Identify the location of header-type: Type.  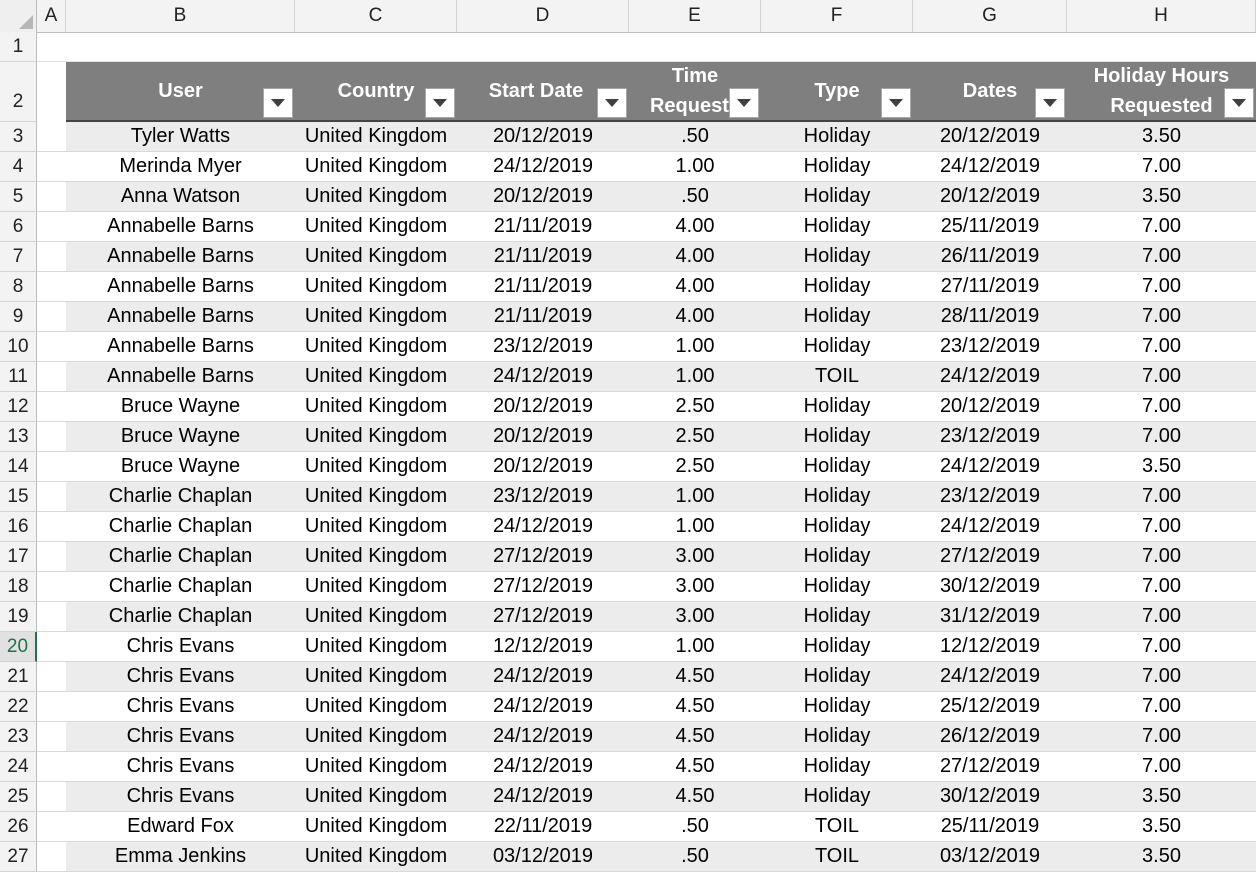
(837, 91).